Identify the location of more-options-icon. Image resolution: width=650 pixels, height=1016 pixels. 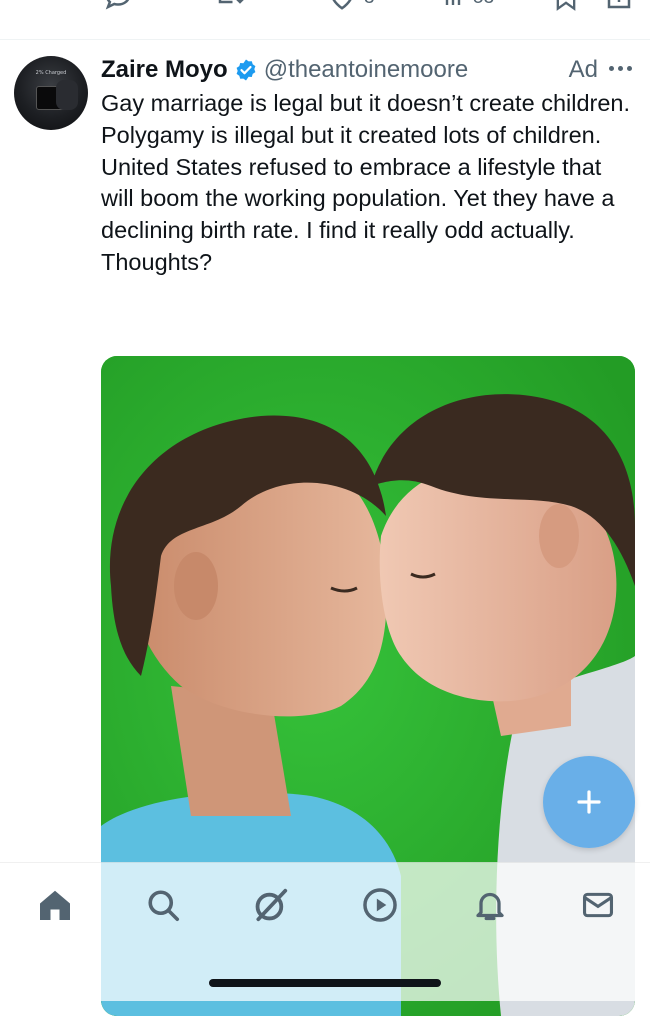
(620, 68).